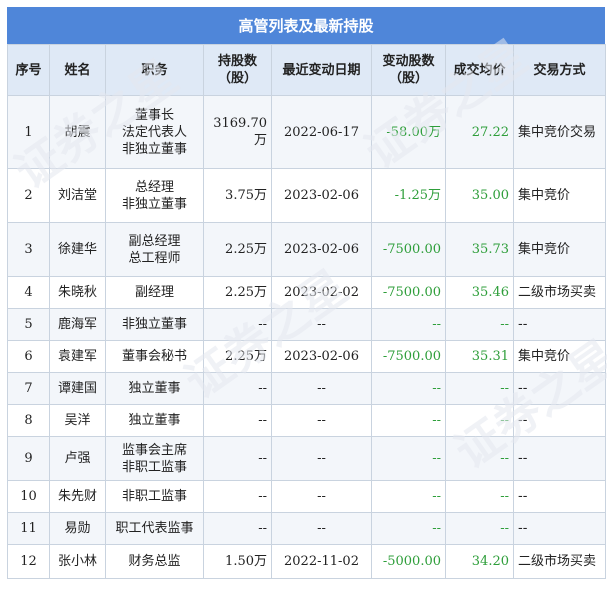 The width and height of the screenshot is (607, 604). I want to click on header-label: 成交均价, so click(479, 70).